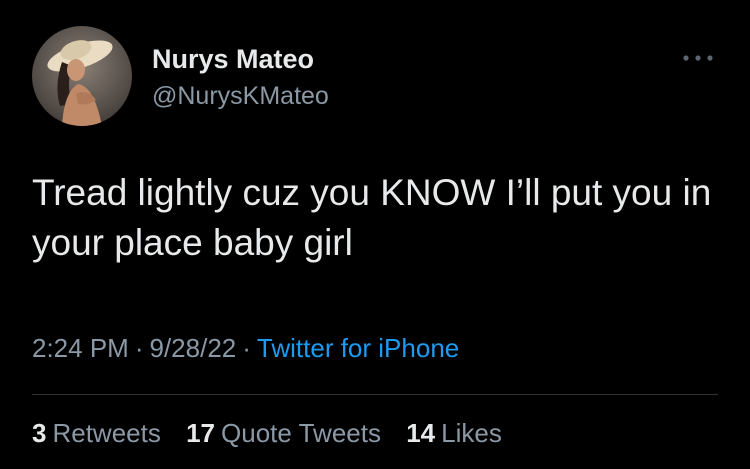 Image resolution: width=750 pixels, height=469 pixels. I want to click on avatar-image, so click(82, 76).